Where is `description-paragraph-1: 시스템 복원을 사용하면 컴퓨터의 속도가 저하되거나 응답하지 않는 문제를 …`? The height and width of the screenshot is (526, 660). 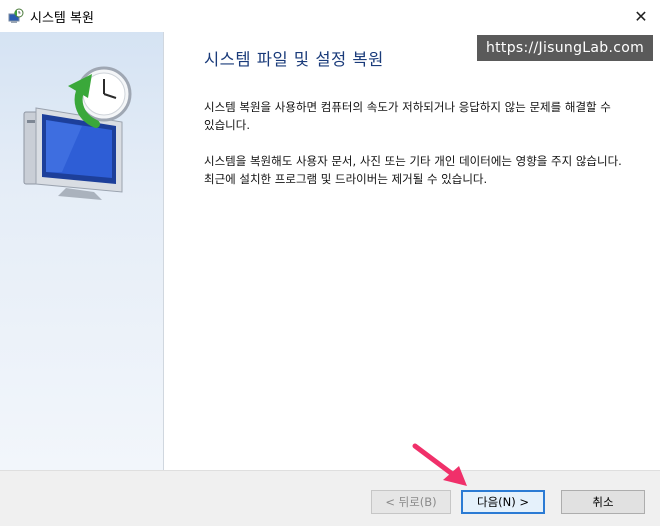
description-paragraph-1: 시스템 복원을 사용하면 컴퓨터의 속도가 저하되거나 응답하지 않는 문제를 … is located at coordinates (407, 116).